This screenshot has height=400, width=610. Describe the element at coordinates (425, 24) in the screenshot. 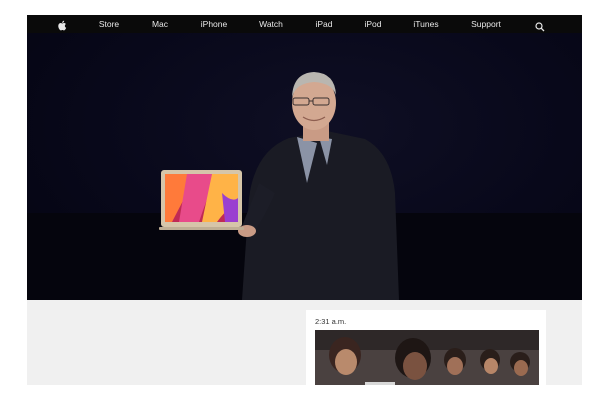

I see `nav-itunes: iTunes` at that location.